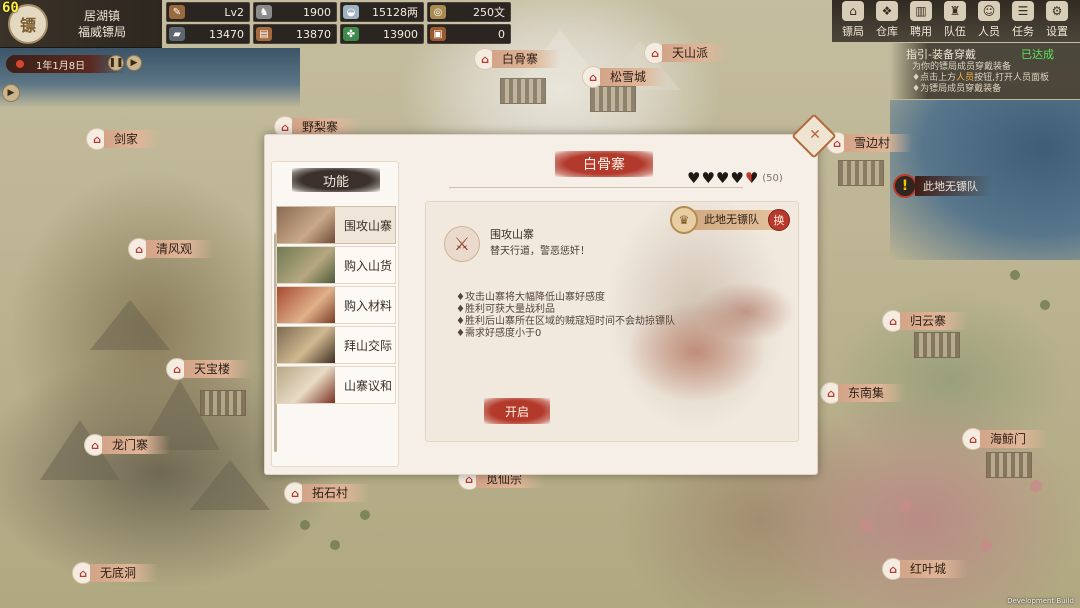 Image resolution: width=1080 pixels, height=608 pixels. I want to click on speed-button: ▶, so click(134, 63).